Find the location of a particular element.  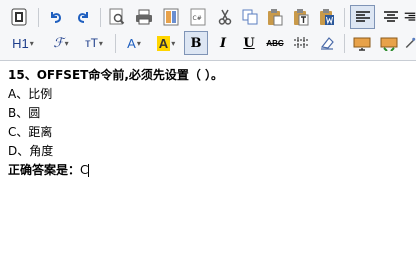

font-size-label: тT is located at coordinates (91, 43).